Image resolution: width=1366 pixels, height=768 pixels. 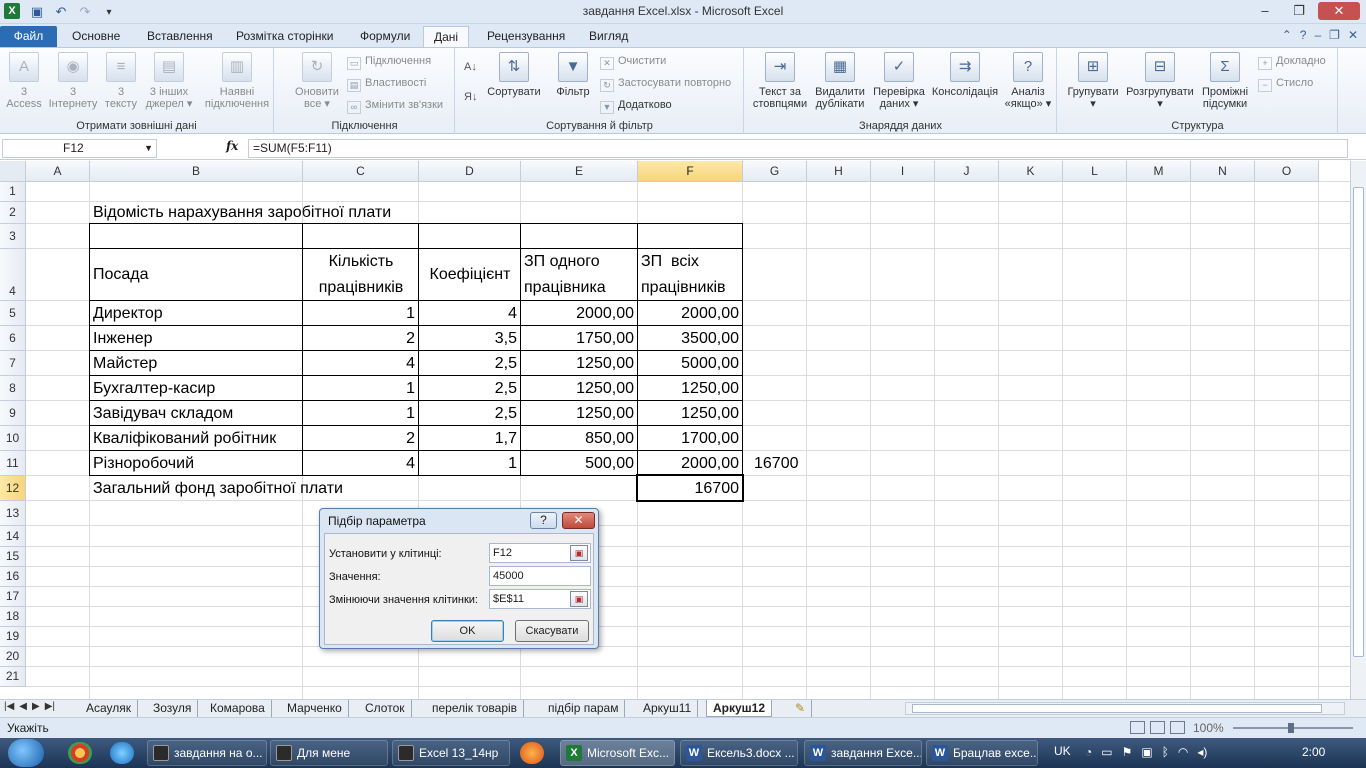 I want to click on remove-duplicates-button: ▦ Видалити дублікати, so click(x=840, y=81).